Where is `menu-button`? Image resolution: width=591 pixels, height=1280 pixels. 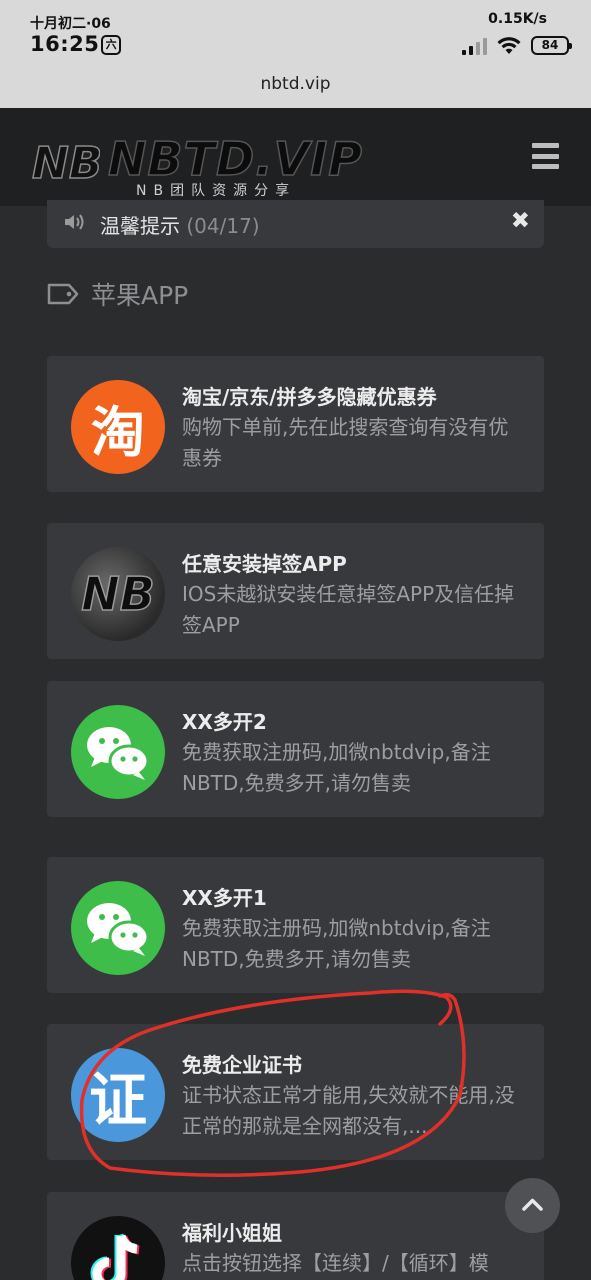
menu-button is located at coordinates (545, 156).